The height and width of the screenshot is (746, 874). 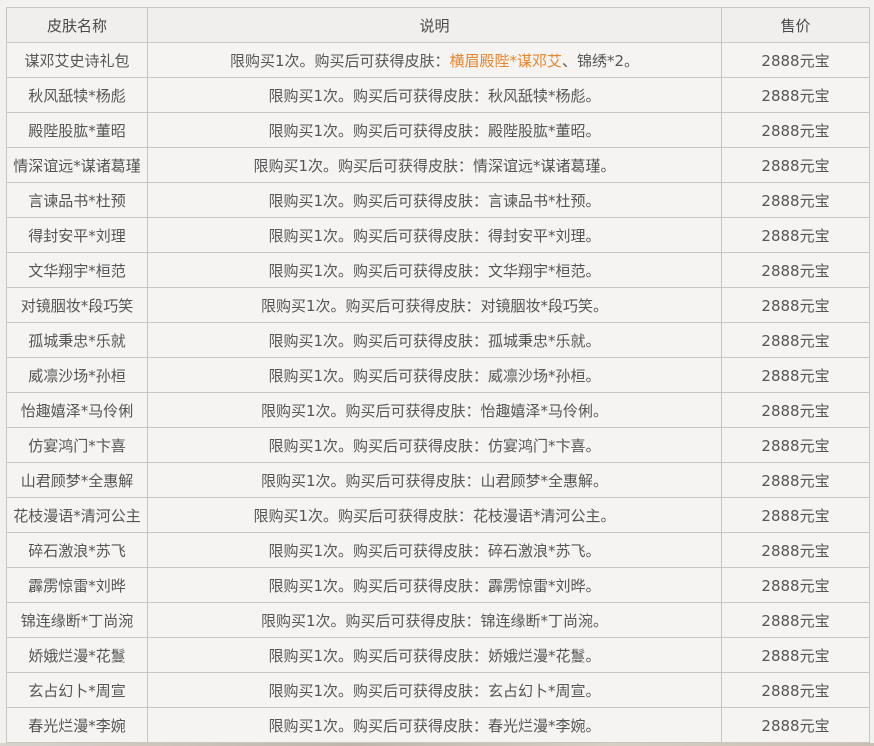 I want to click on description-cell: 限购买1次。购买后可获得皮肤：玄占幻卜*周宣。, so click(x=434, y=690).